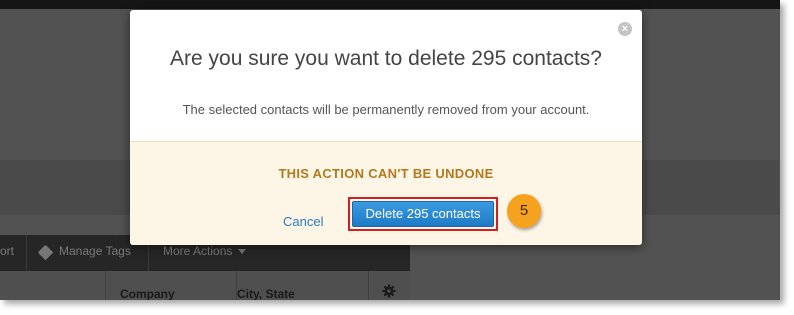  What do you see at coordinates (242, 252) in the screenshot?
I see `chevron-down-icon` at bounding box center [242, 252].